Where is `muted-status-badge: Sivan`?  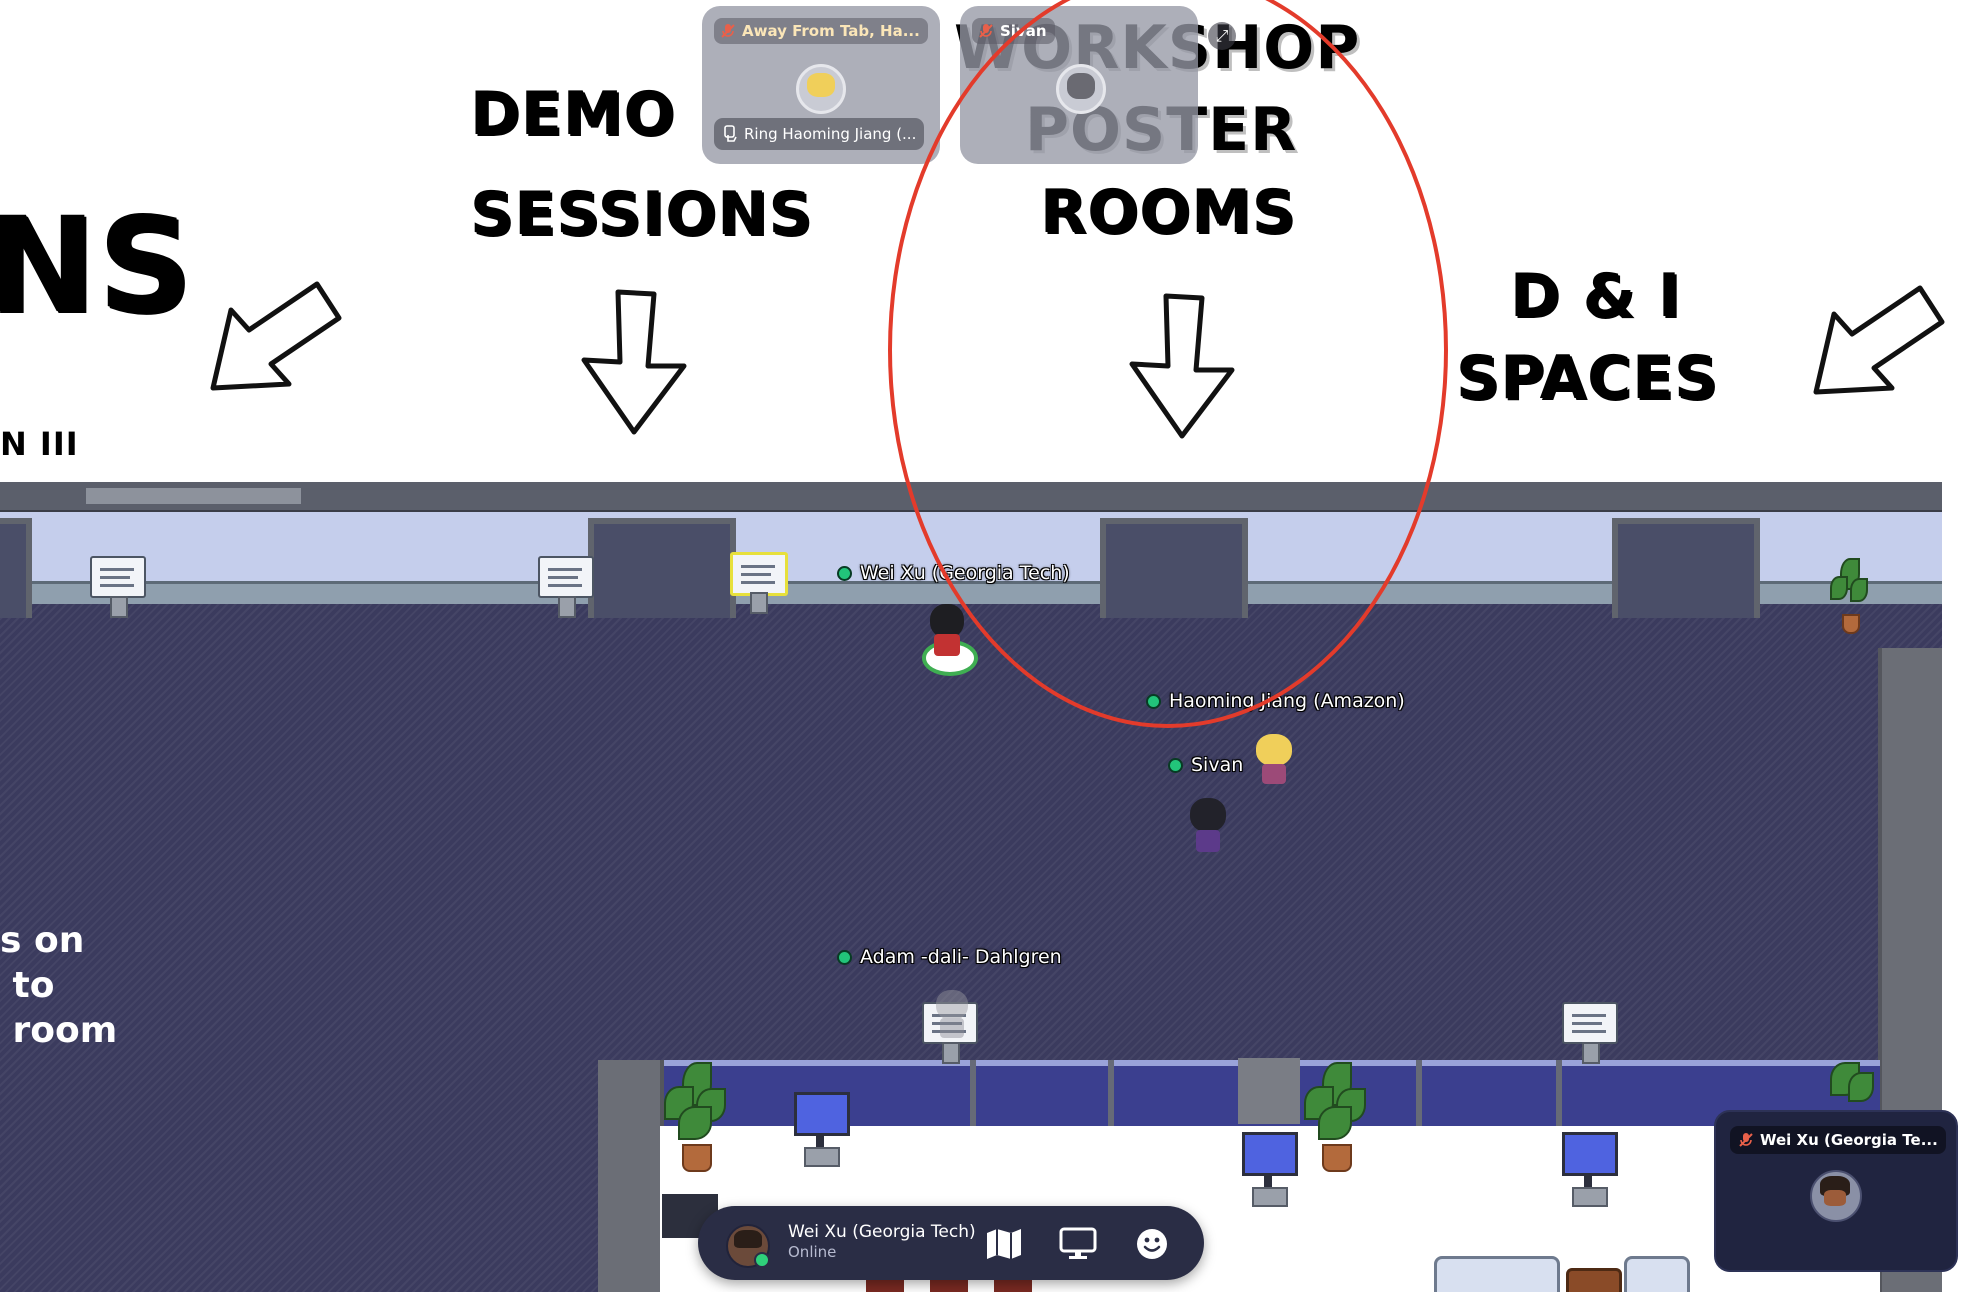
muted-status-badge: Sivan is located at coordinates (1013, 31).